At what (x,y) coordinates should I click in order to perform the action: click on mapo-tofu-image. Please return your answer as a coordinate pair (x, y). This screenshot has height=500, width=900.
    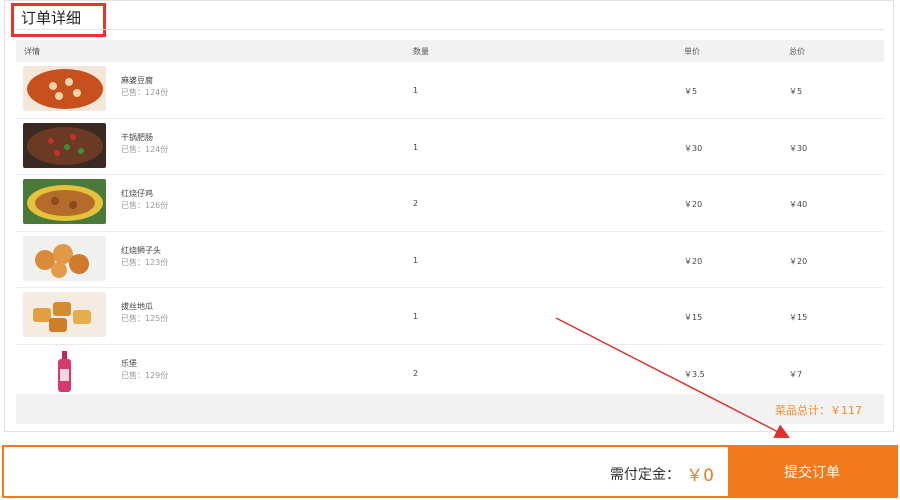
    Looking at the image, I should click on (64, 88).